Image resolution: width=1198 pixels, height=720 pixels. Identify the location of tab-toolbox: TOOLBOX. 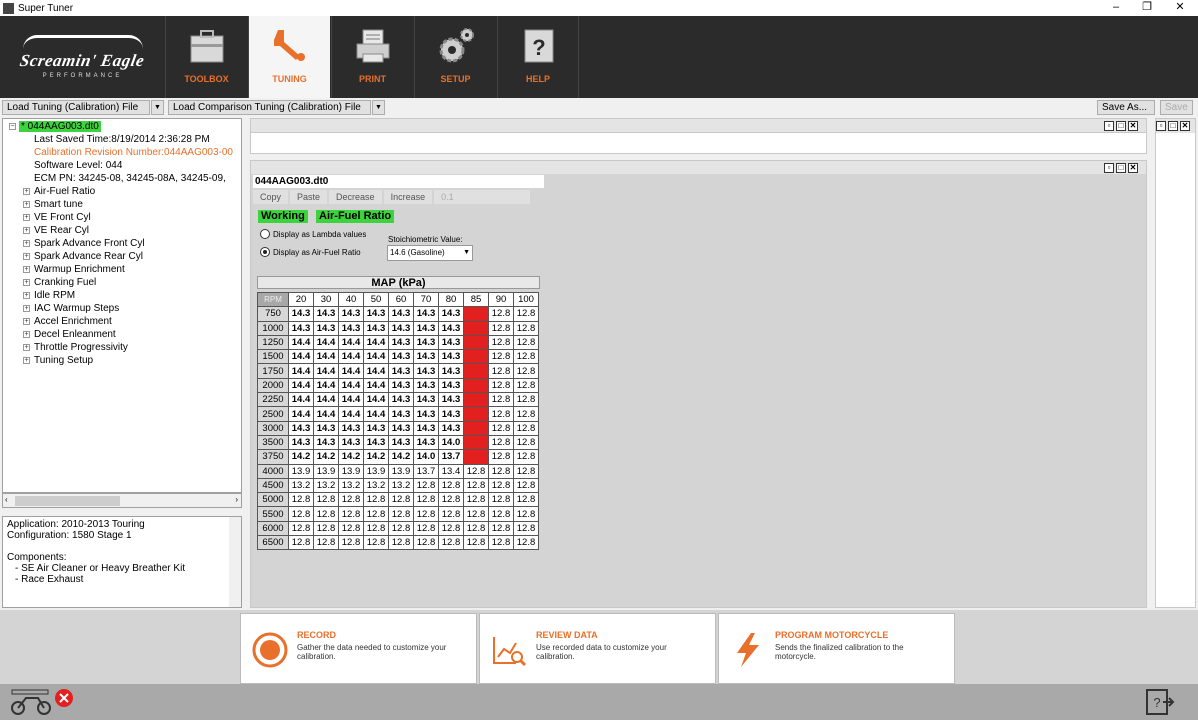
(206, 57).